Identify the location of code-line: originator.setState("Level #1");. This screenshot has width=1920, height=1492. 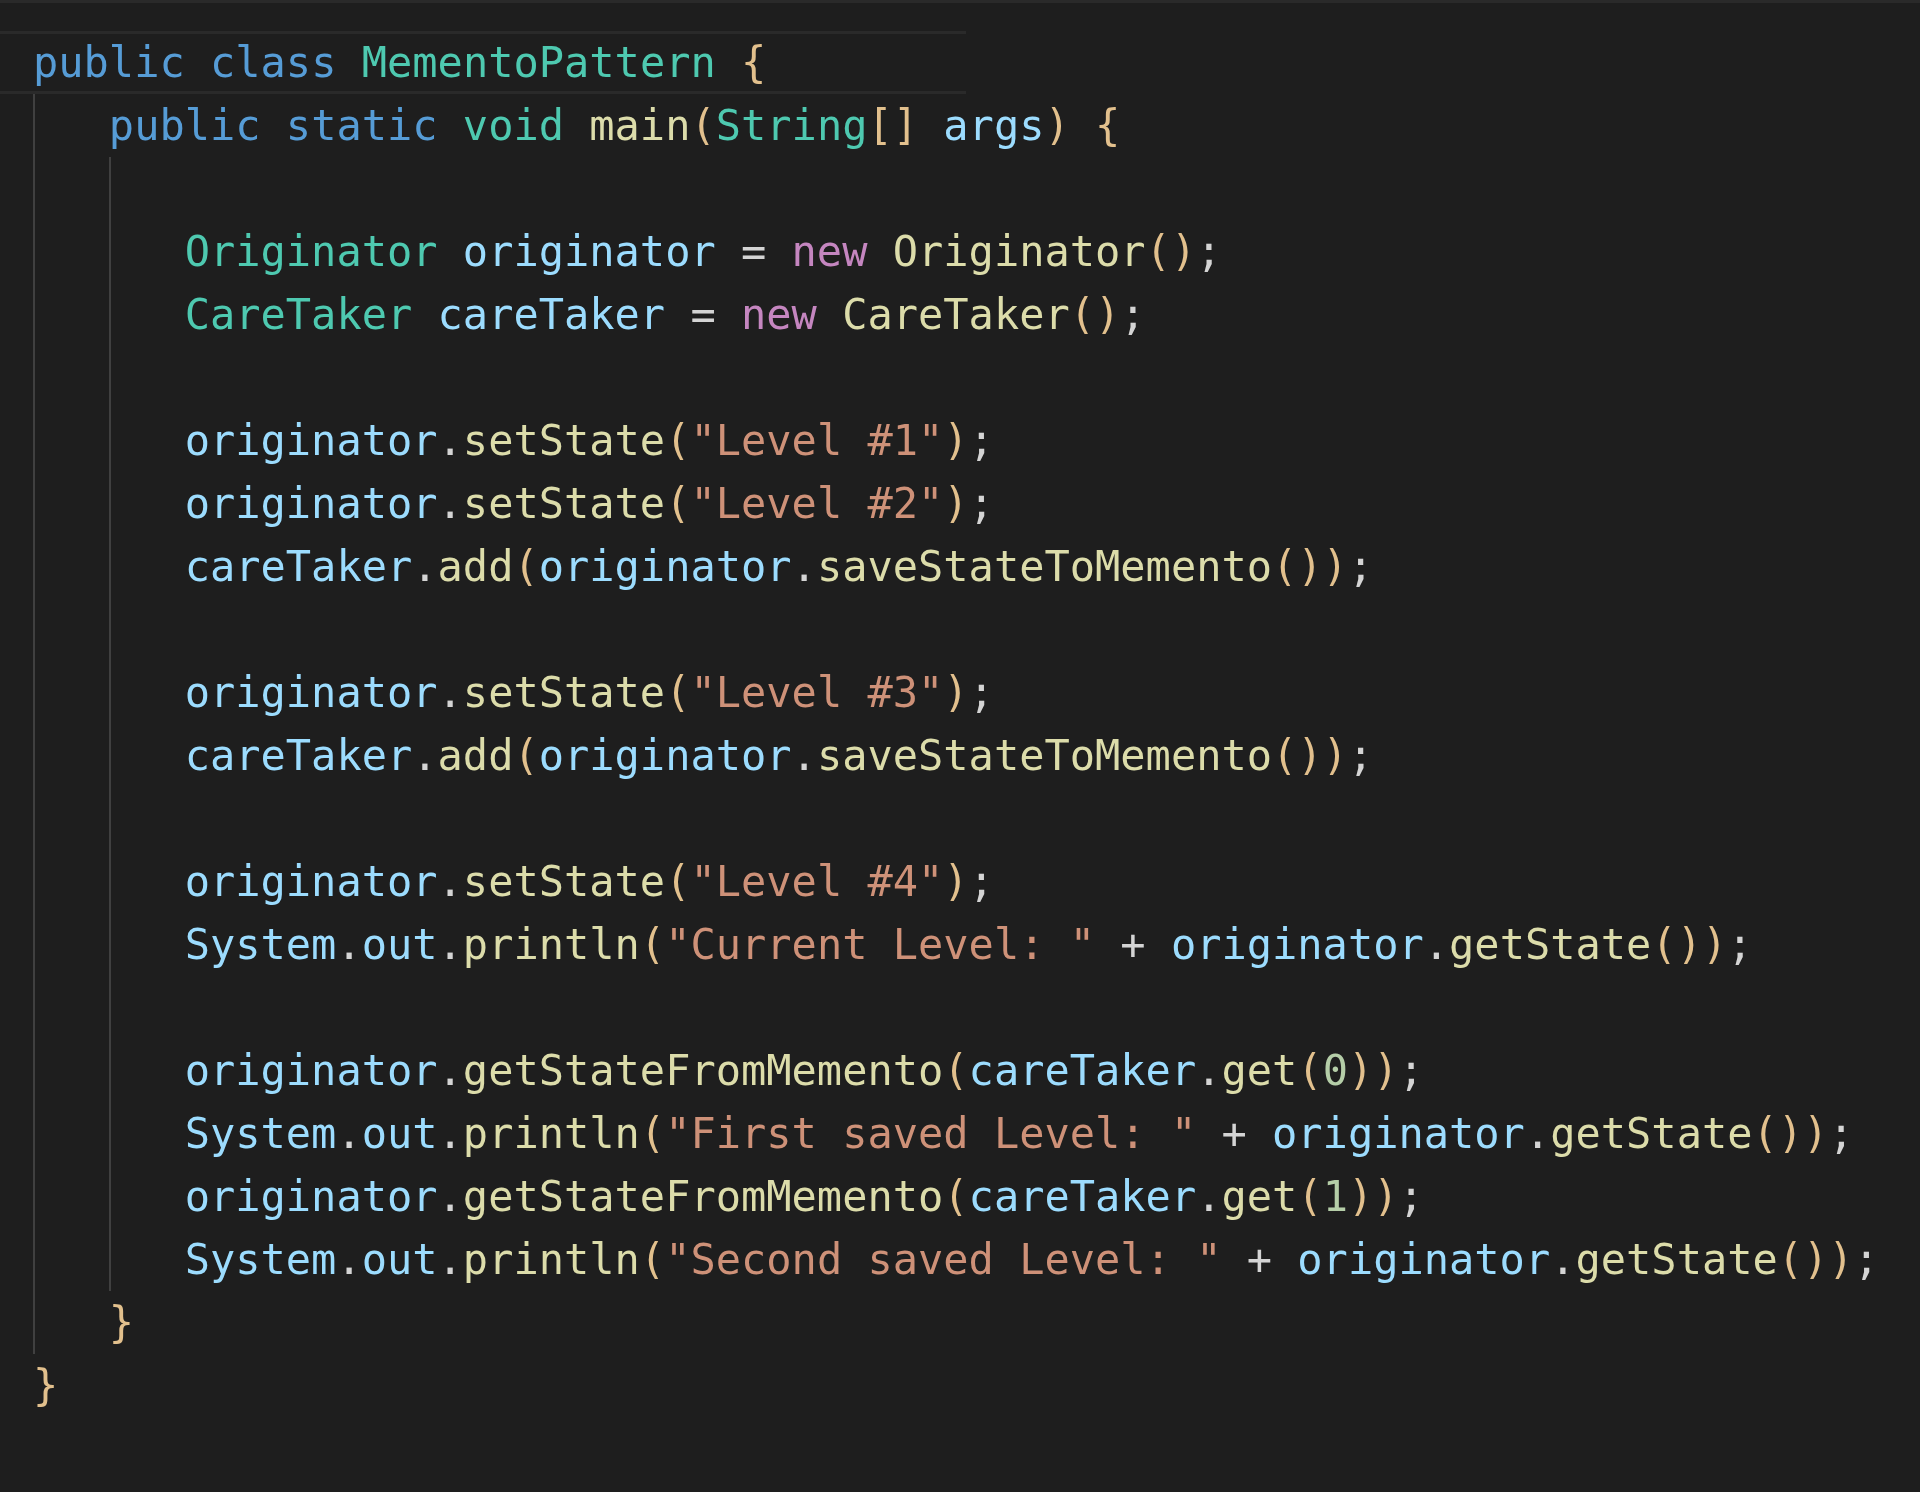
(589, 441).